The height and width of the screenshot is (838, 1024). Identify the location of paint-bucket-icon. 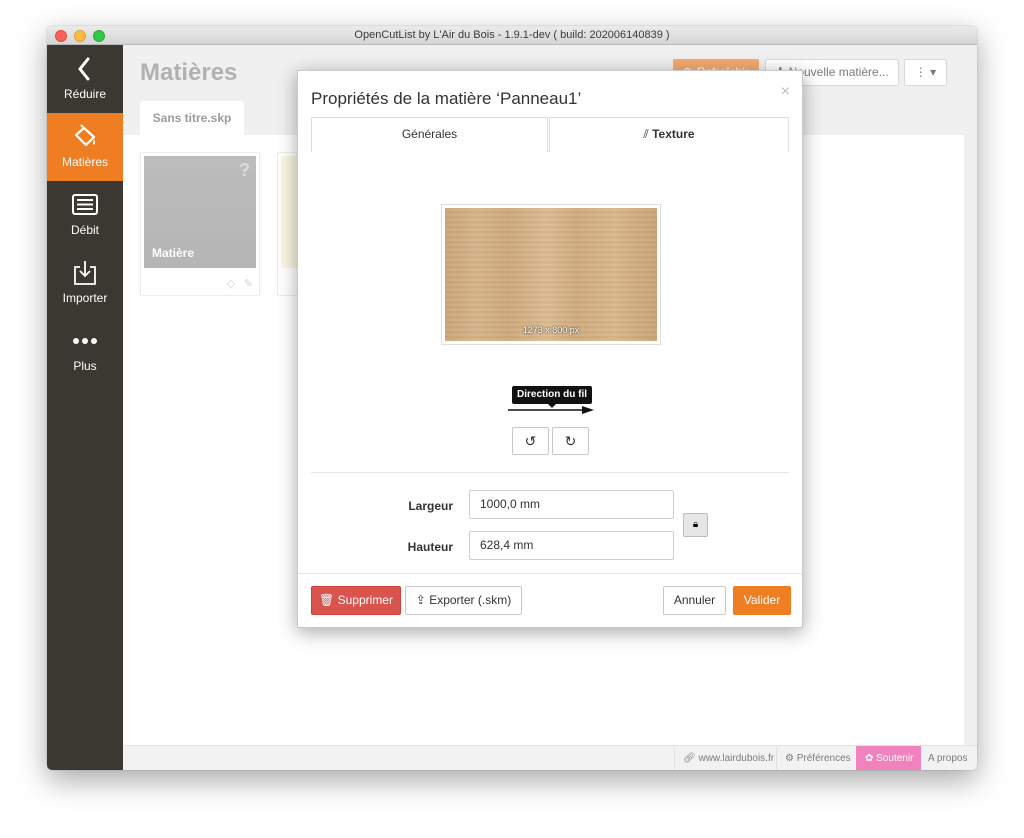
(85, 135).